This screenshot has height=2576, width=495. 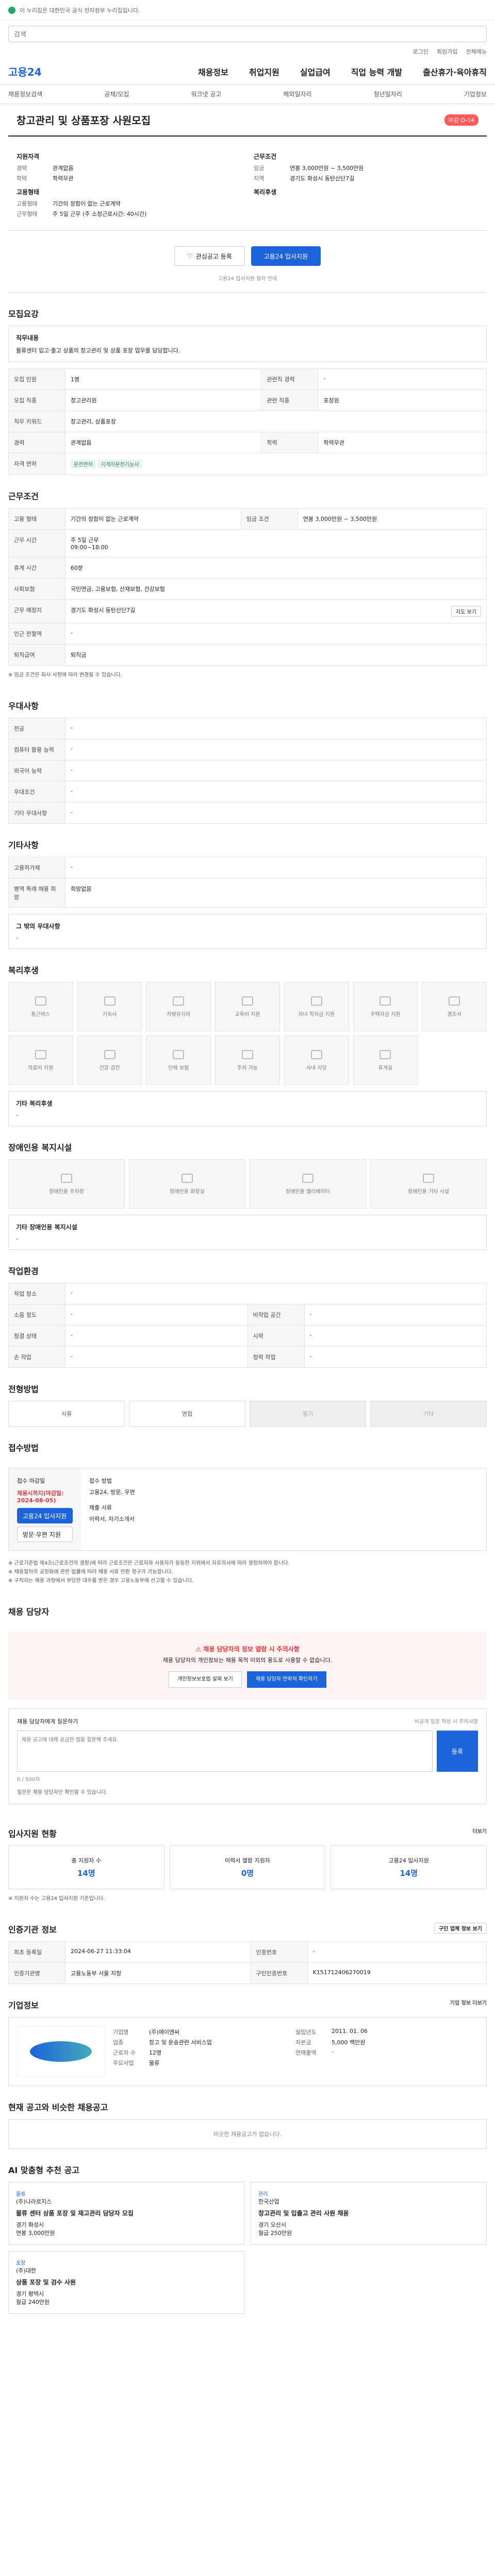 What do you see at coordinates (179, 1054) in the screenshot?
I see `insurance-icon` at bounding box center [179, 1054].